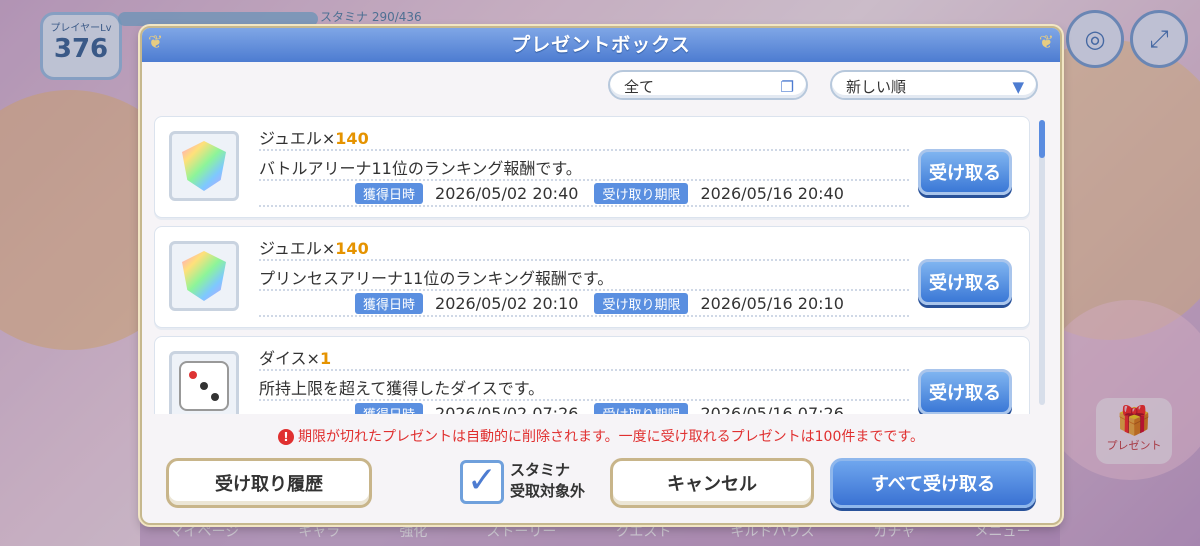  What do you see at coordinates (787, 87) in the screenshot?
I see `window-icon: ❐` at bounding box center [787, 87].